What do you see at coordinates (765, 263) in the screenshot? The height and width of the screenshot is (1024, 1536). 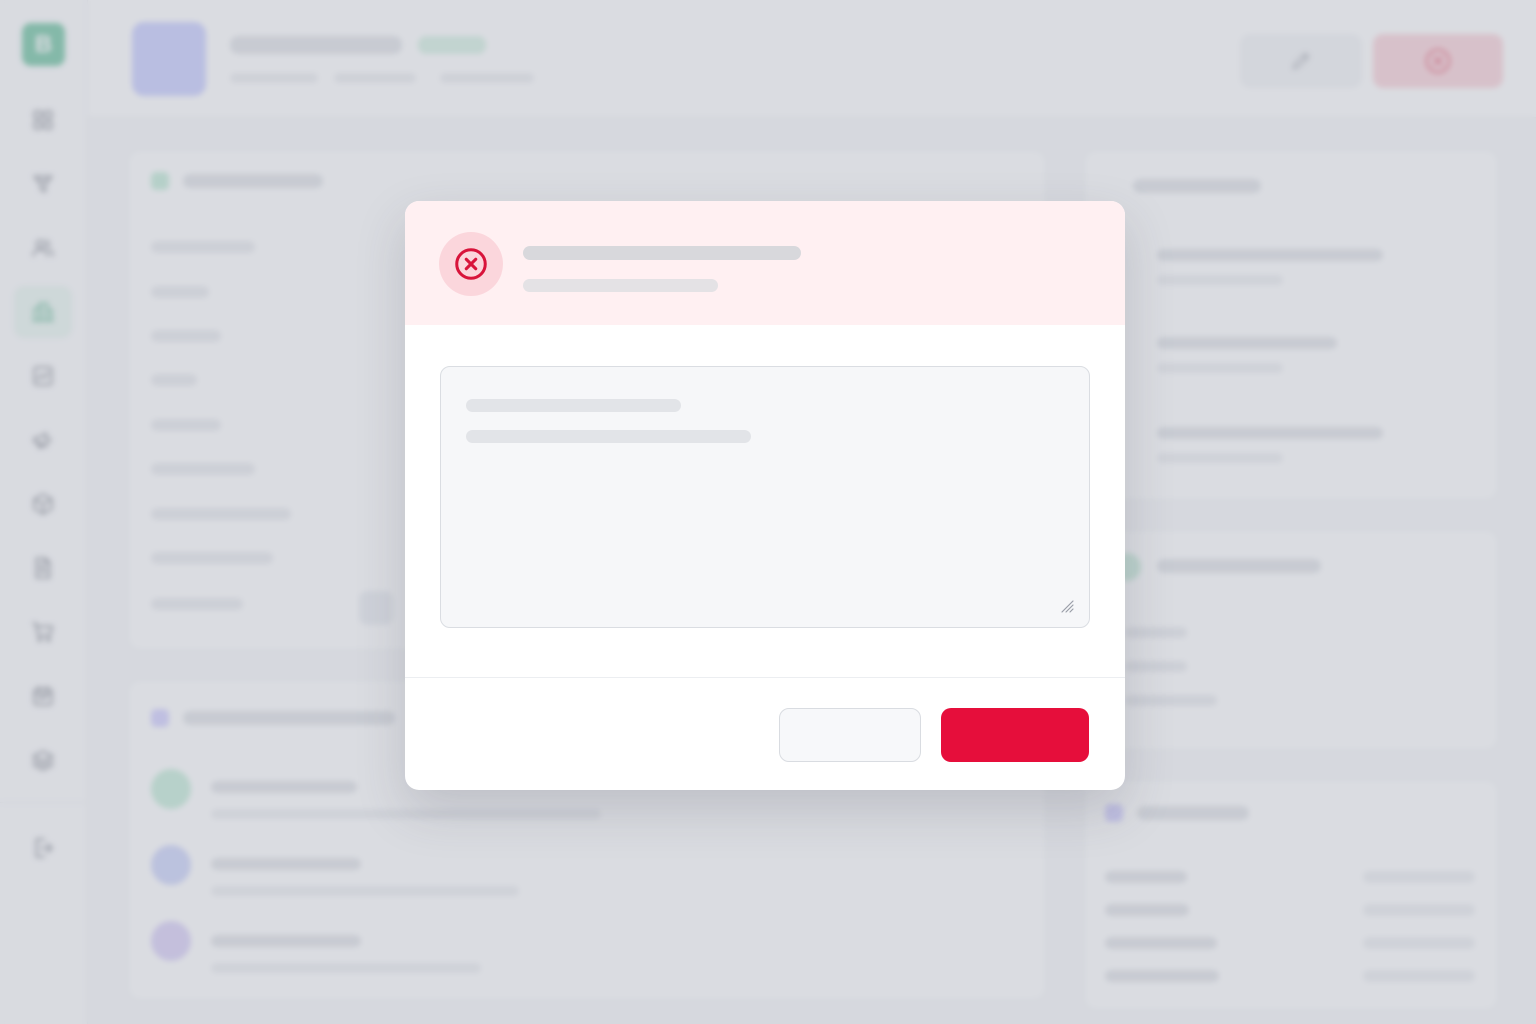 I see `dialog-header` at bounding box center [765, 263].